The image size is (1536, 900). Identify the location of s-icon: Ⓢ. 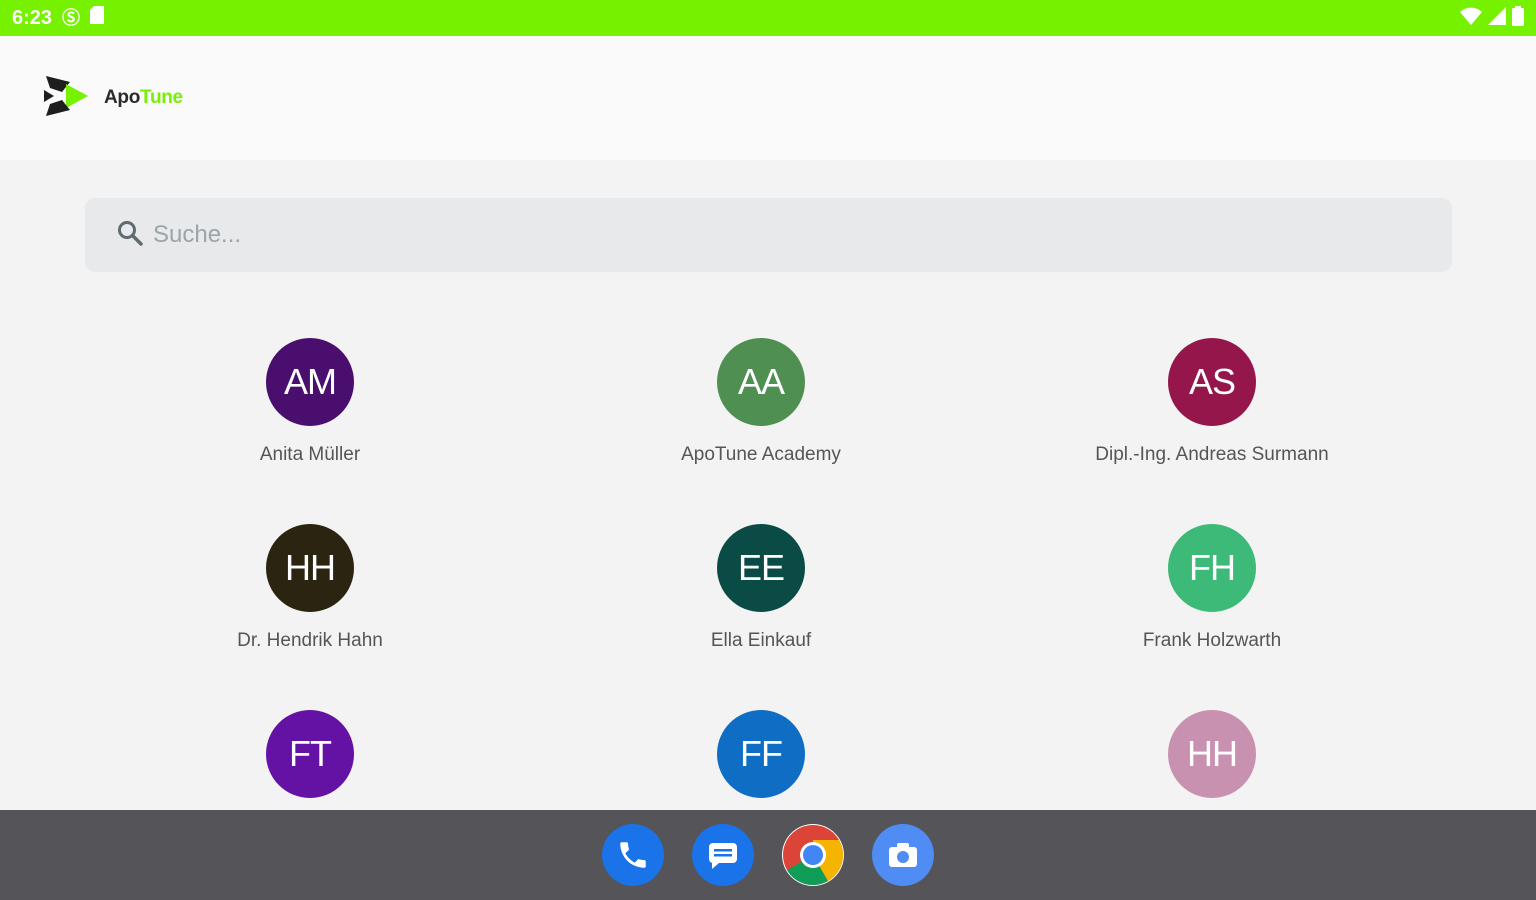
(71, 18).